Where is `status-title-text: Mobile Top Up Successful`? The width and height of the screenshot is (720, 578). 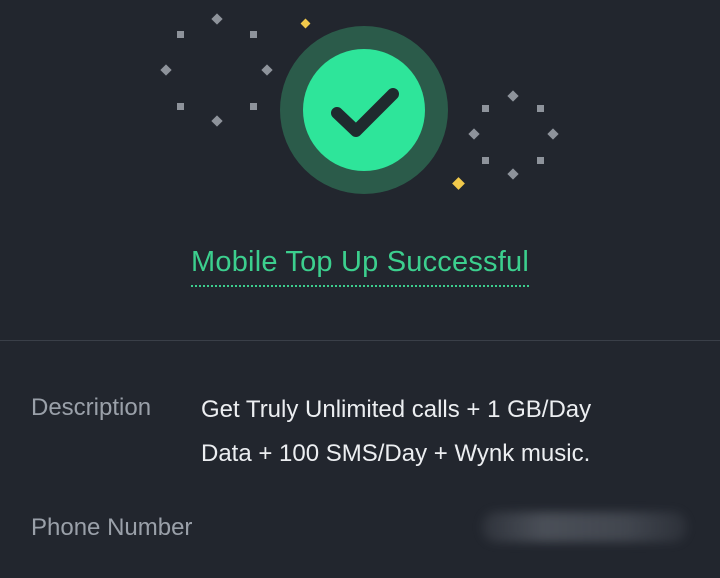 status-title-text: Mobile Top Up Successful is located at coordinates (360, 266).